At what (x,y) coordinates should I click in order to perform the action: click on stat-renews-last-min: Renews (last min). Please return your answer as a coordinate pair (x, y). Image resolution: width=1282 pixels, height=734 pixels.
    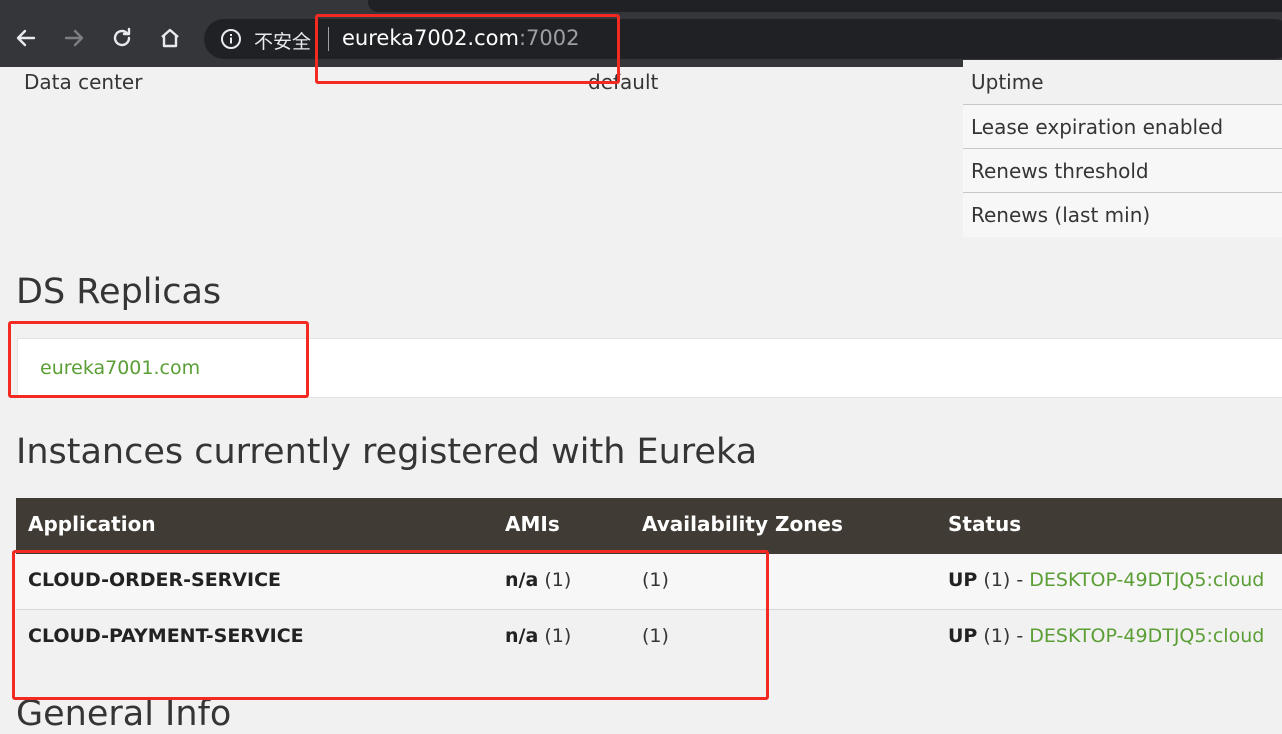
    Looking at the image, I should click on (1122, 215).